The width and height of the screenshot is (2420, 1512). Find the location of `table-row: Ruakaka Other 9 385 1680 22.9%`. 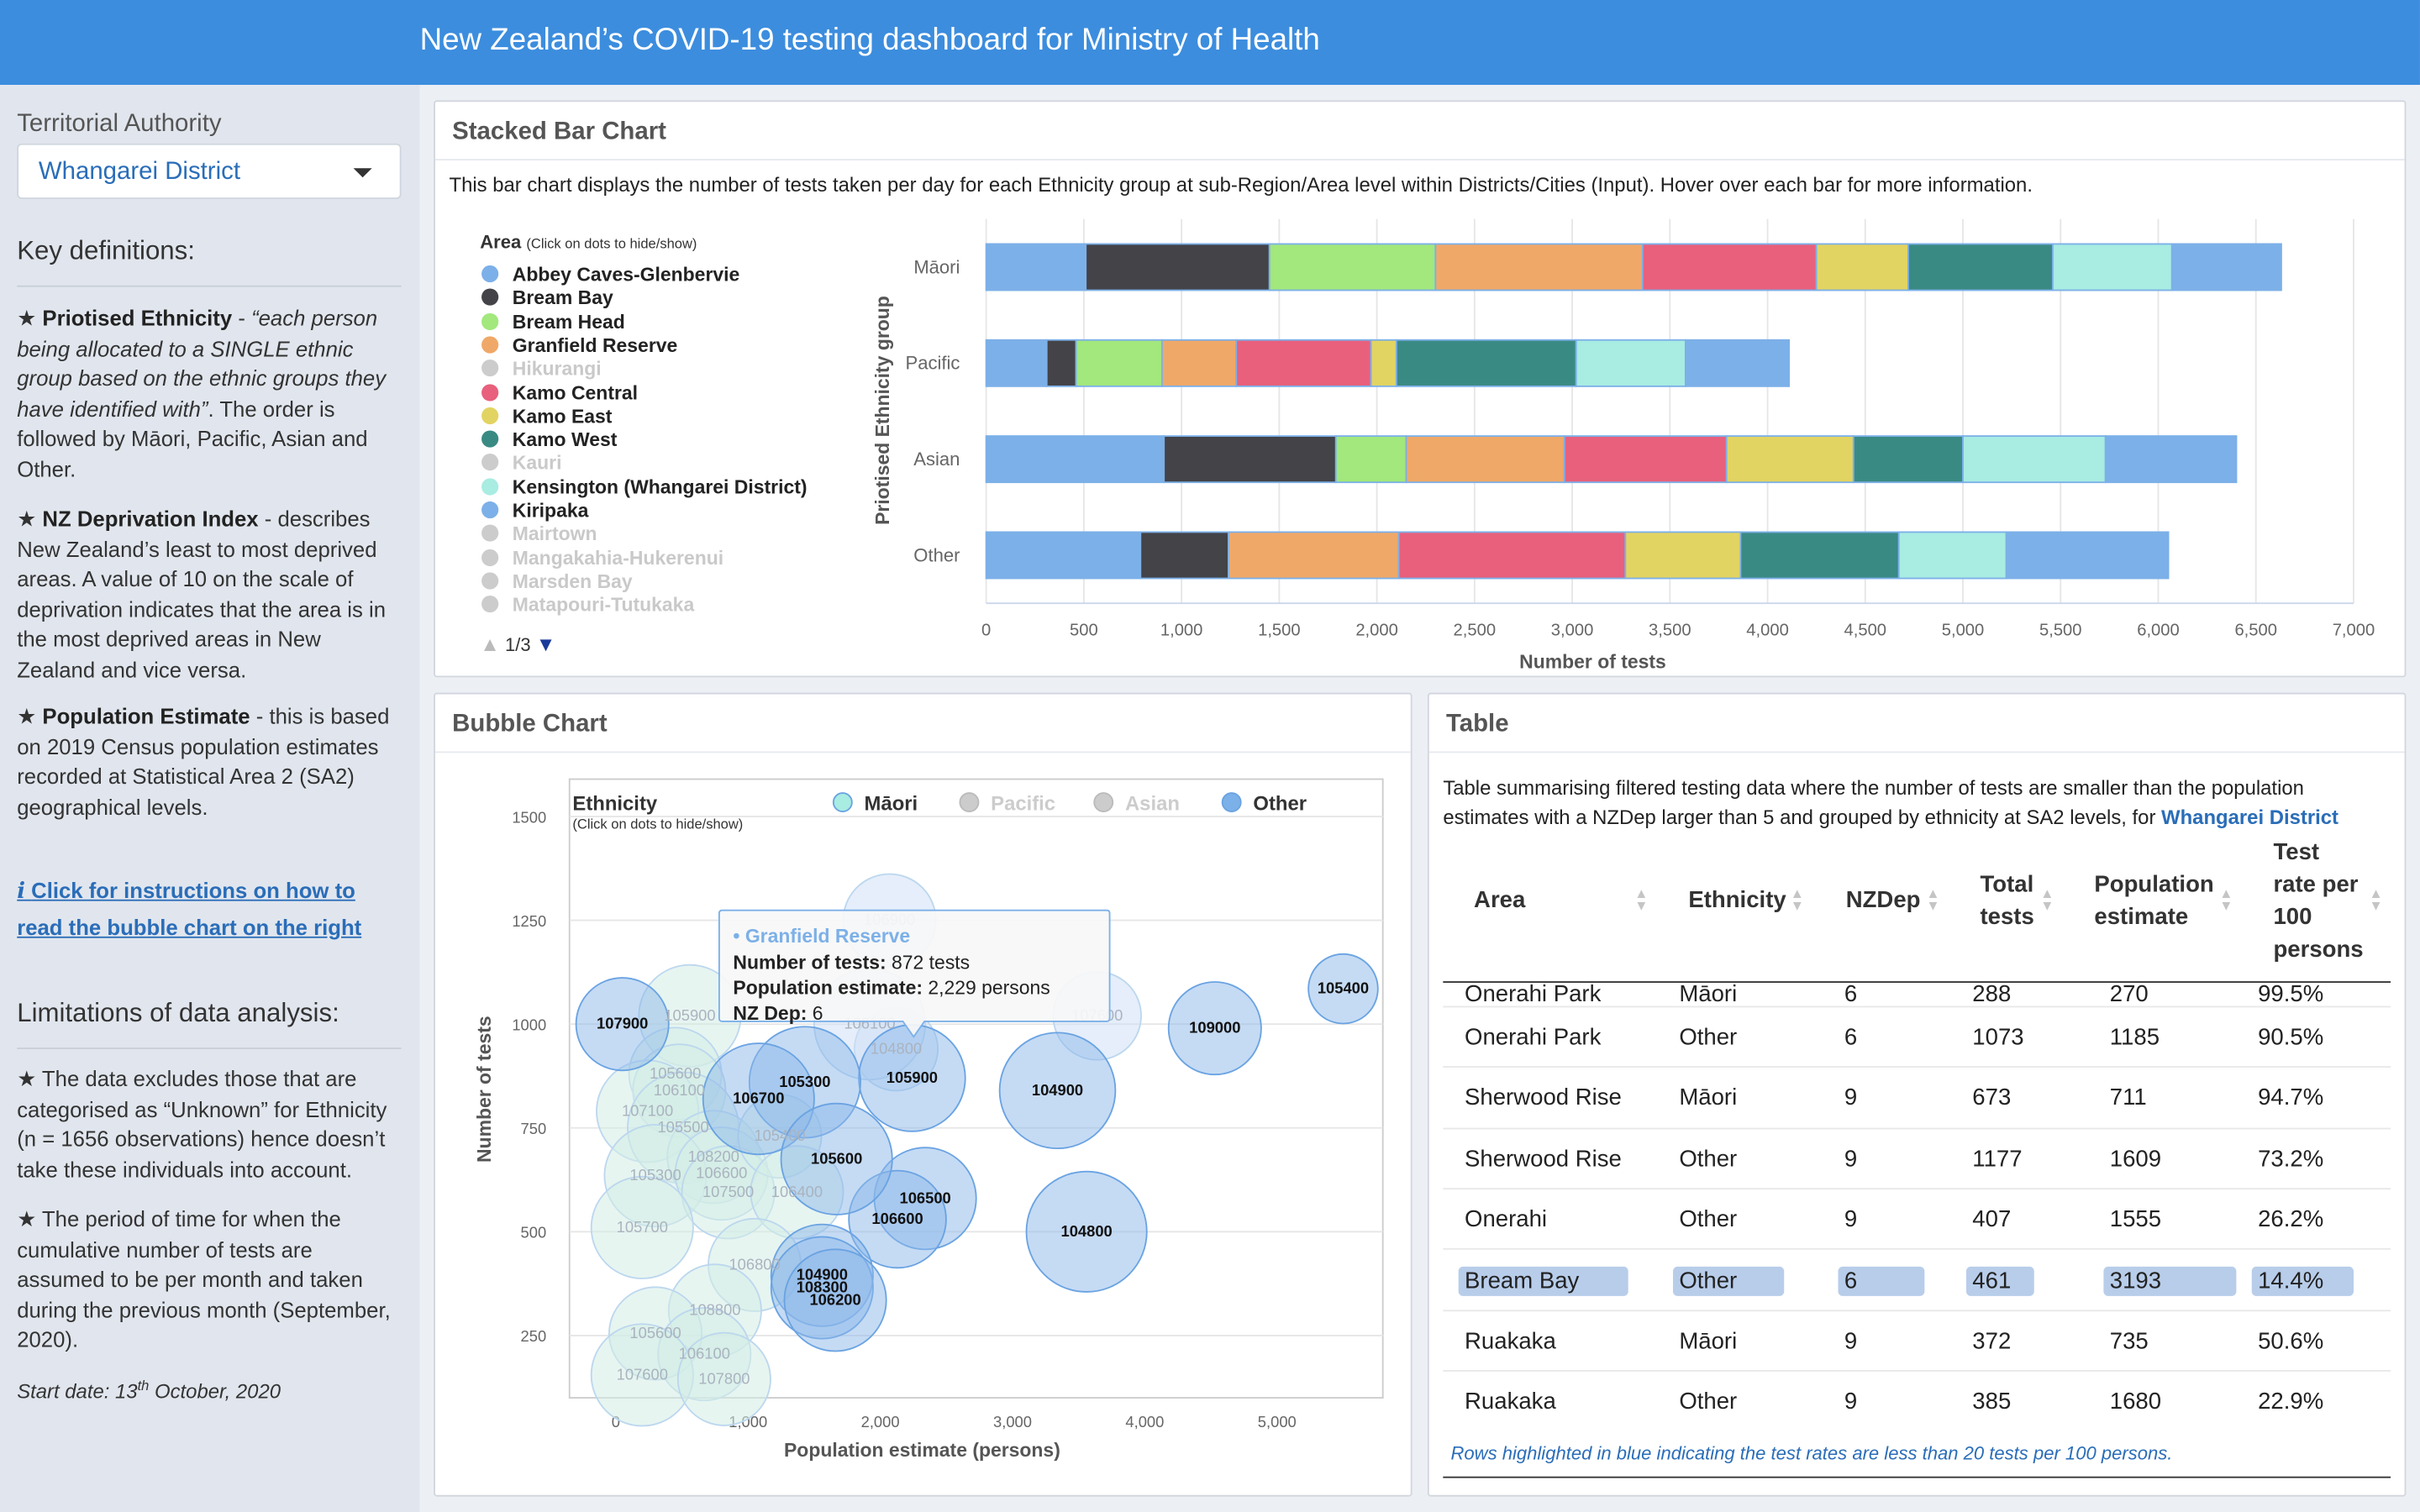

table-row: Ruakaka Other 9 385 1680 22.9% is located at coordinates (1917, 1400).